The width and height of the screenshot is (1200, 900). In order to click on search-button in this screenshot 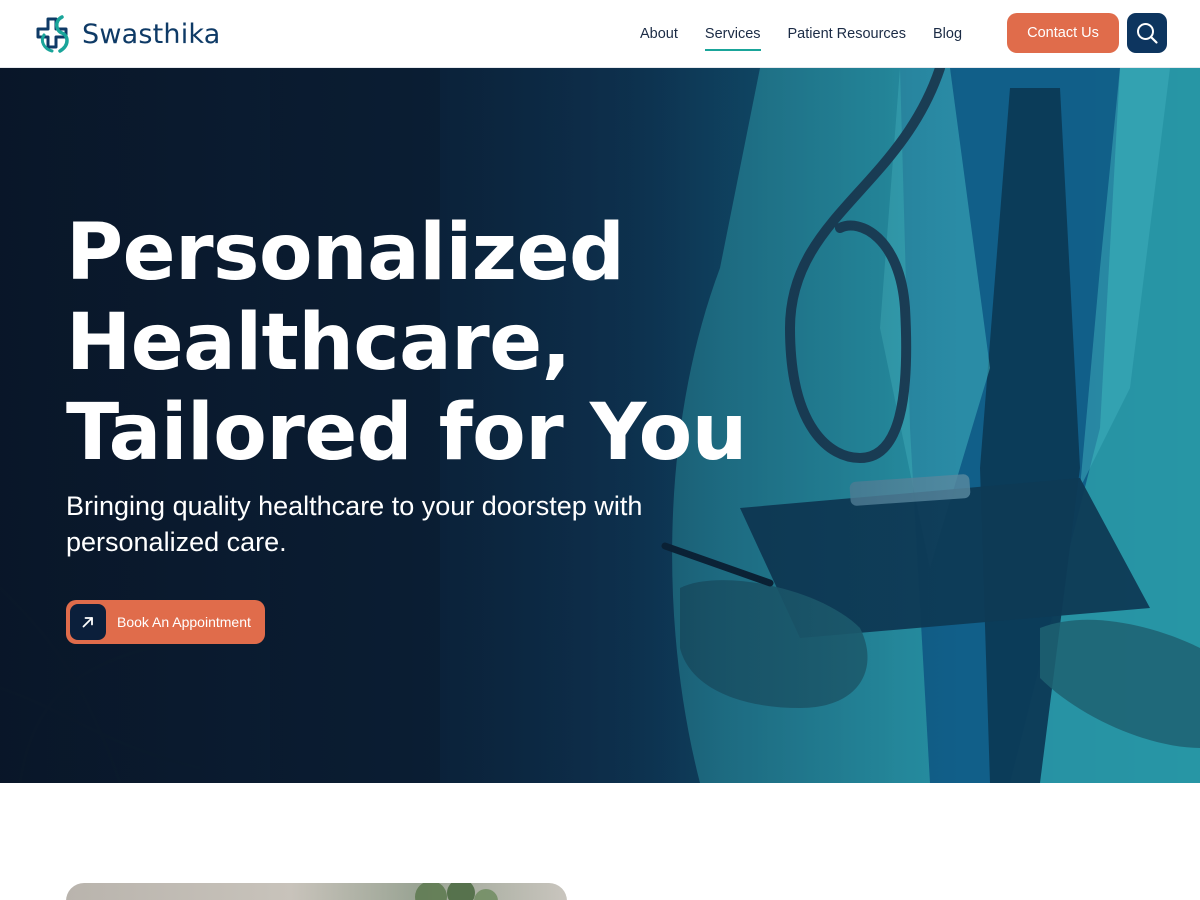, I will do `click(1147, 33)`.